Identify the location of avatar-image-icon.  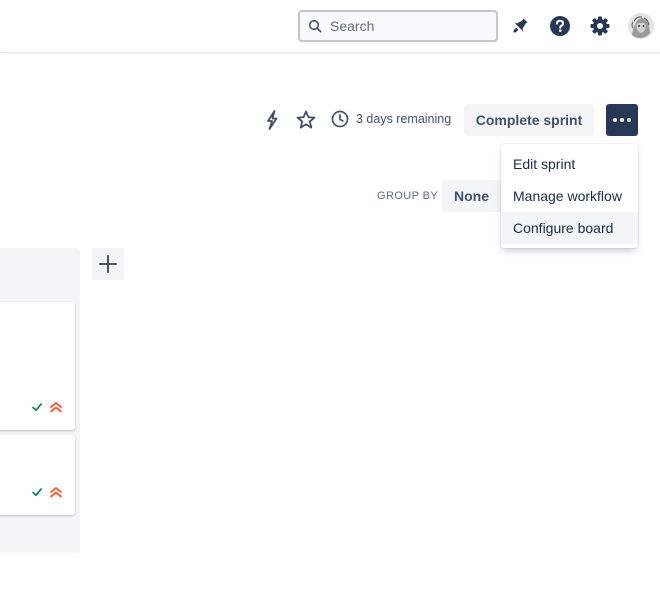
(641, 26).